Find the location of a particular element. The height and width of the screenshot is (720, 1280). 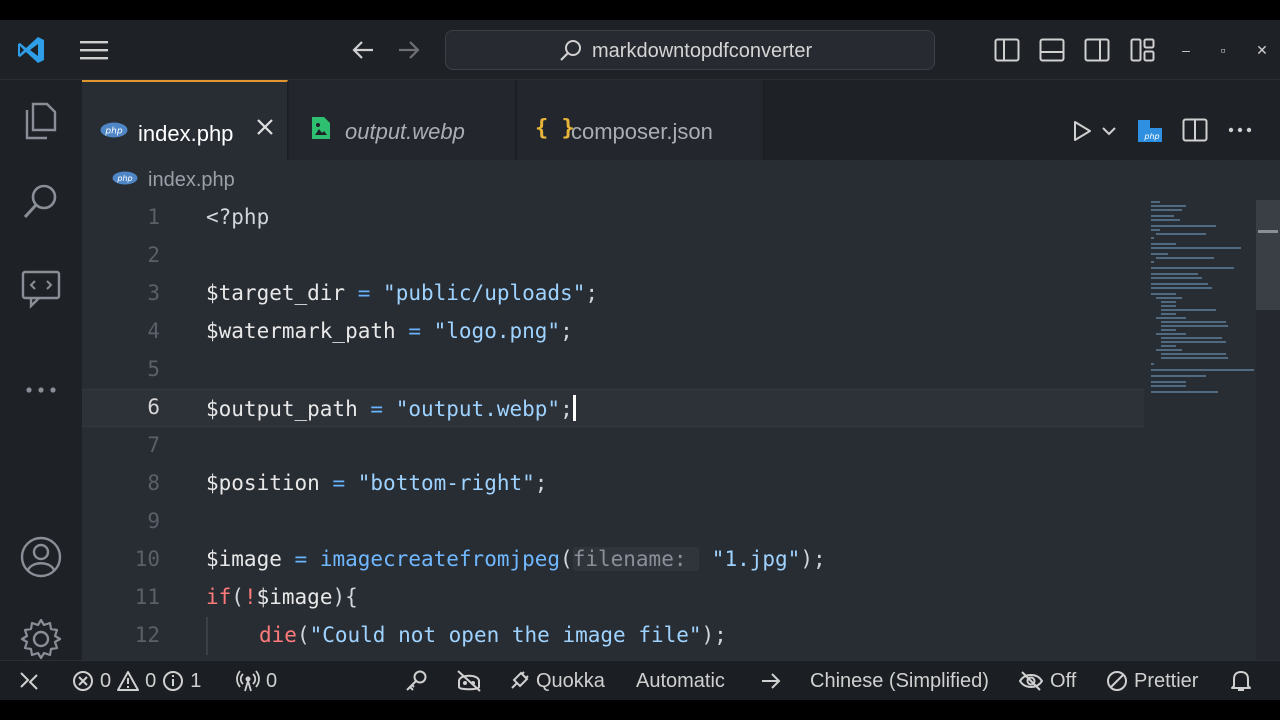

broadcast-antenna-icon is located at coordinates (248, 681).